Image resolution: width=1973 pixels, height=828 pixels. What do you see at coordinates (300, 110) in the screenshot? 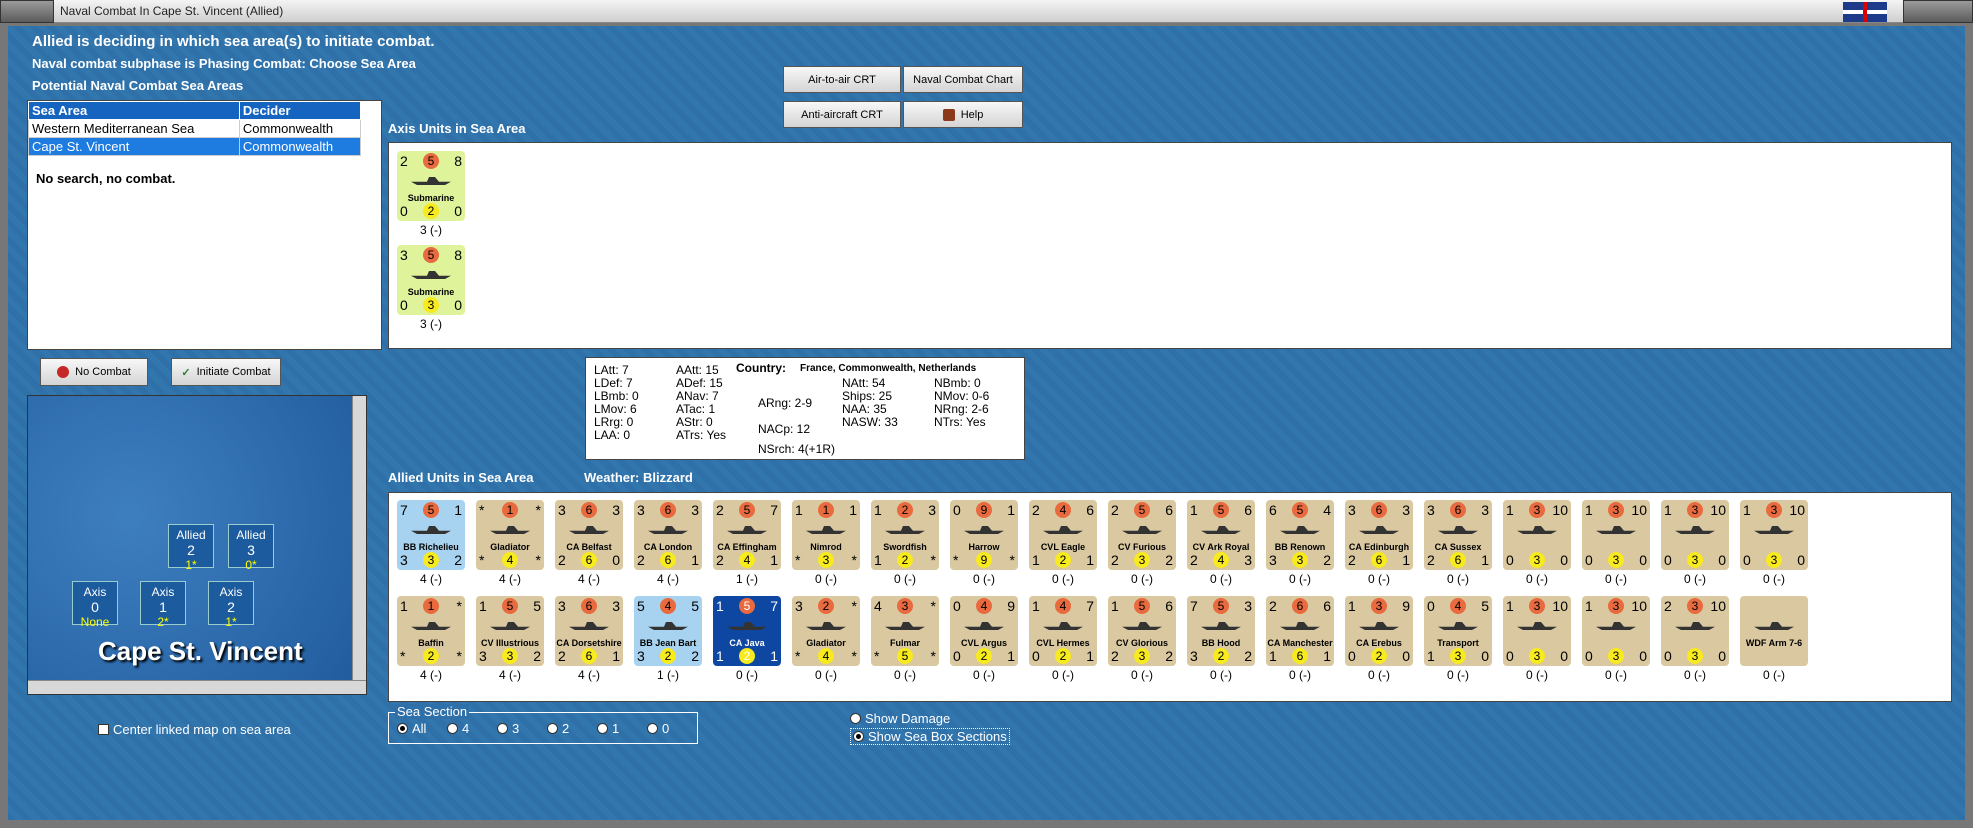
I see `col-header-decider: Decider` at bounding box center [300, 110].